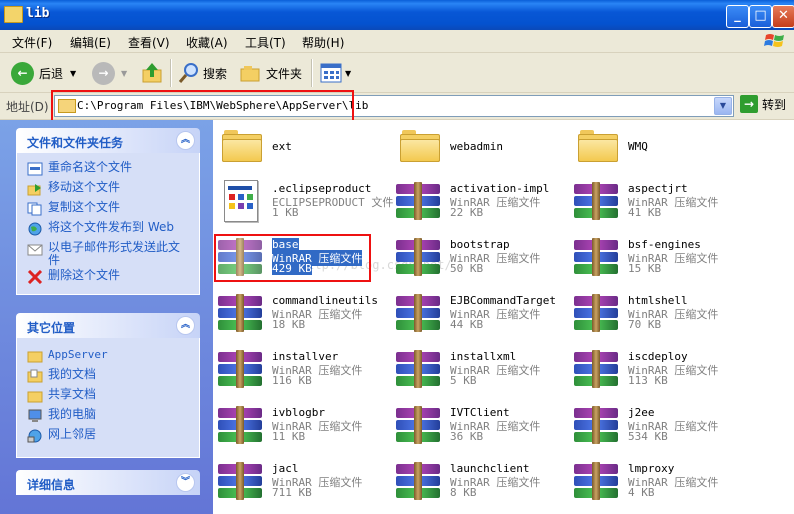  I want to click on my-documents-icon, so click(35, 376).